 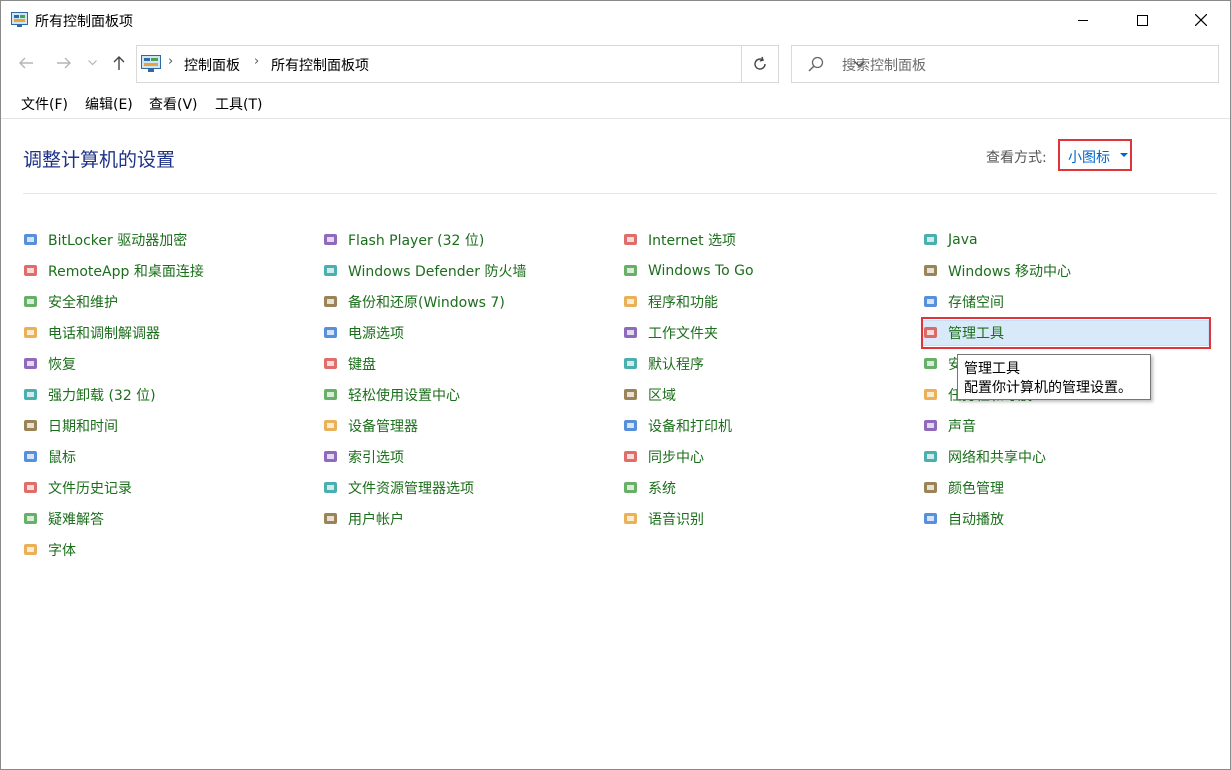 I want to click on cp-item-microphone: 语音识别, so click(x=663, y=519).